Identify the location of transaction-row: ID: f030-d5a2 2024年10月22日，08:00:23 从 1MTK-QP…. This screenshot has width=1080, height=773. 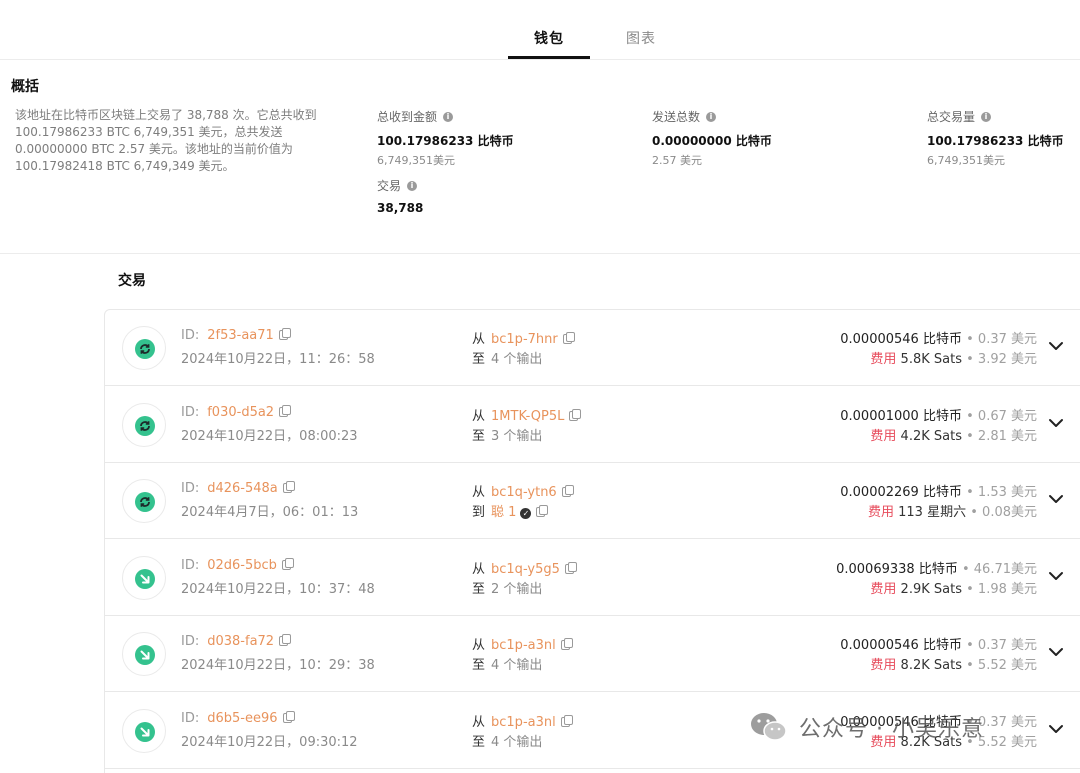
(592, 425).